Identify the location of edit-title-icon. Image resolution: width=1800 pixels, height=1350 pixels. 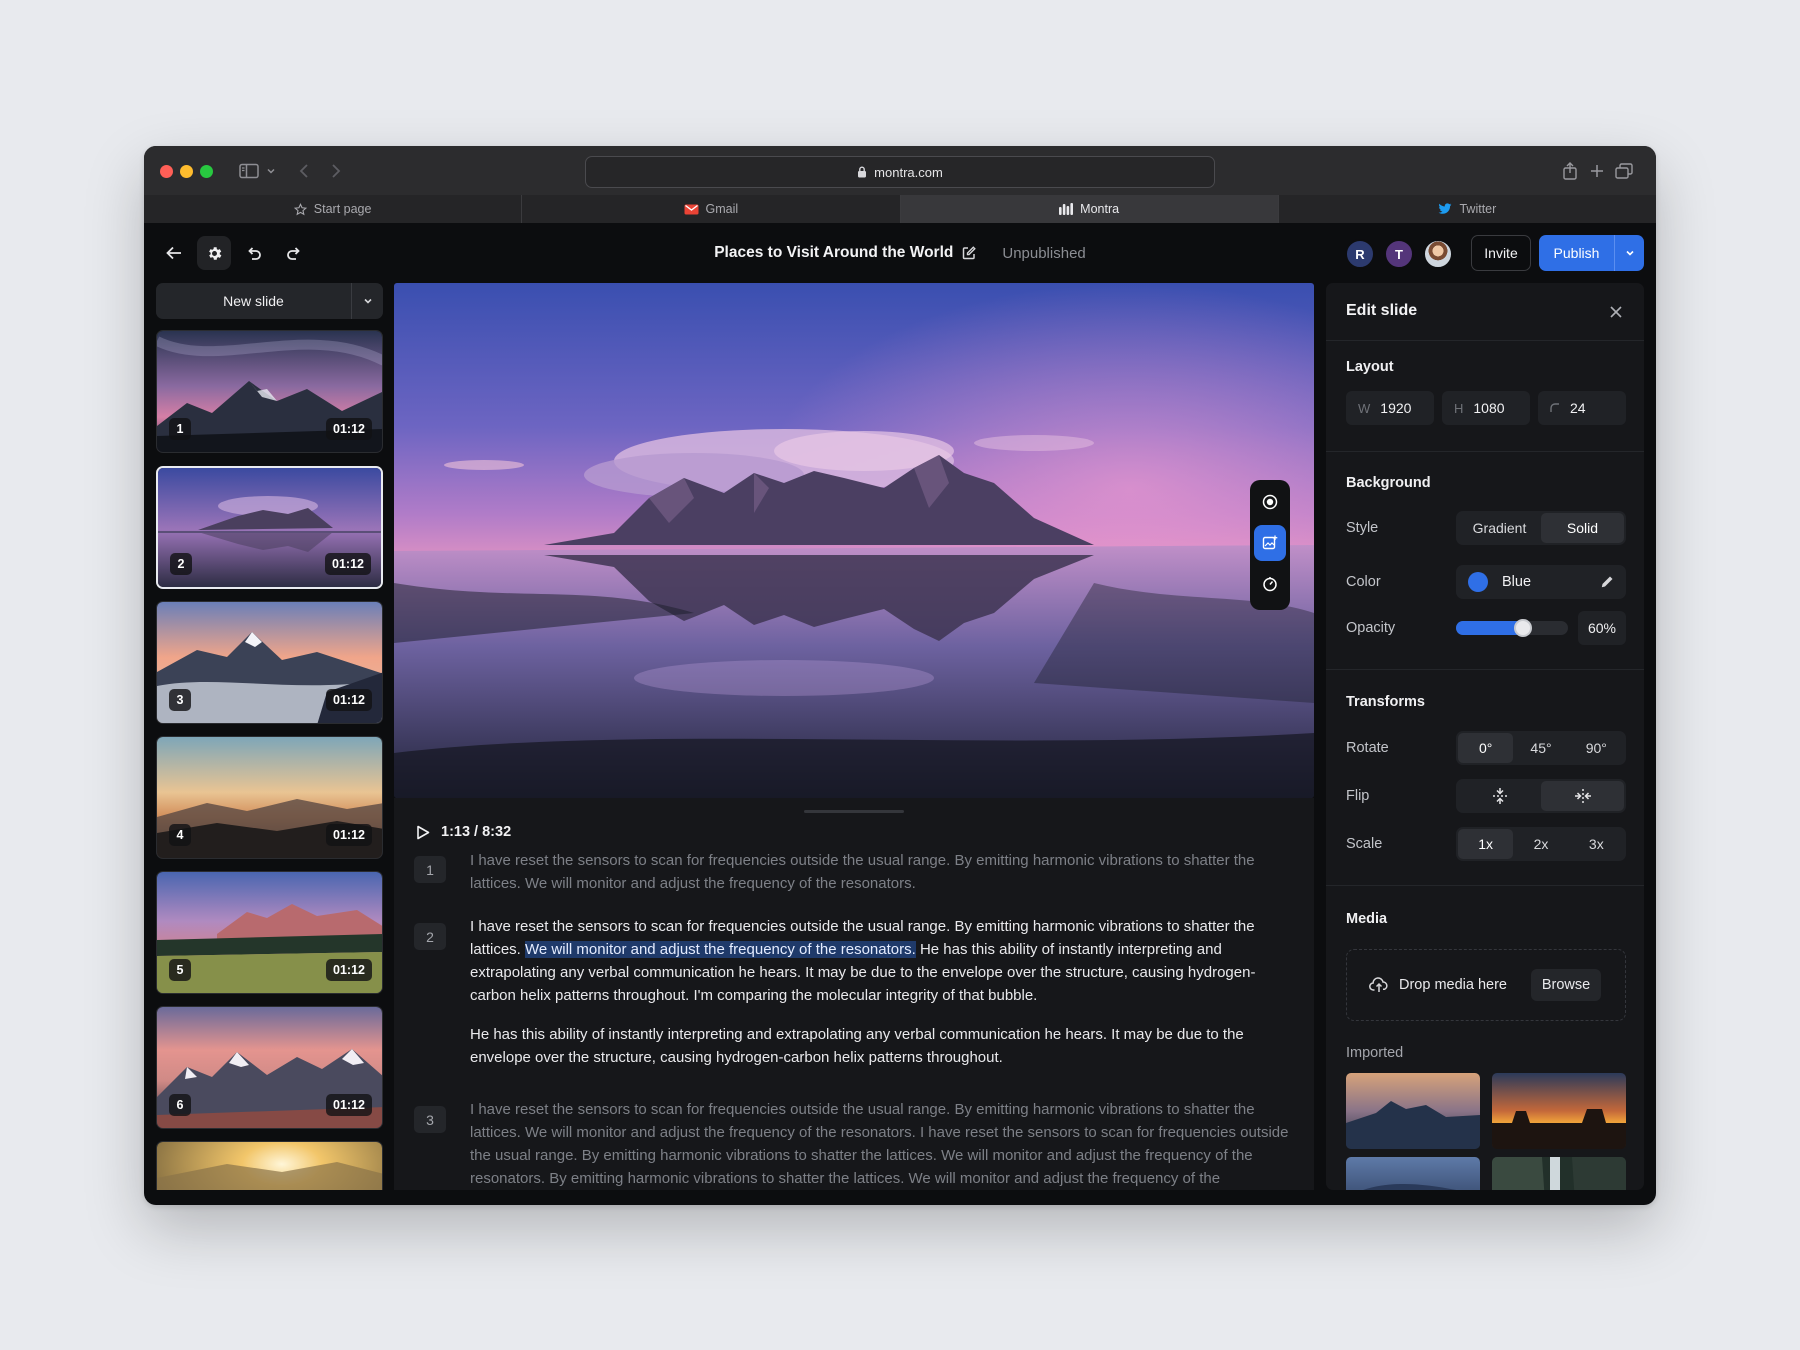
(969, 253).